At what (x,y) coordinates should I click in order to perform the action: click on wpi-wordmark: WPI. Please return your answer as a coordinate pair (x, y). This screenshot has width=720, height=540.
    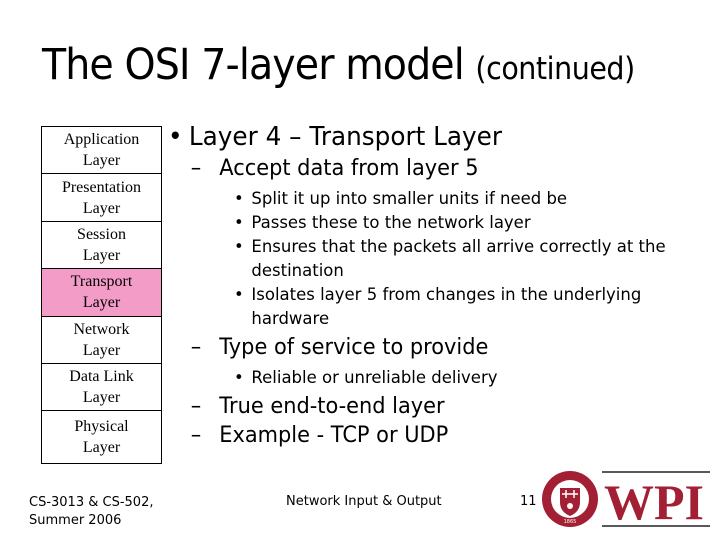
    Looking at the image, I should click on (654, 502).